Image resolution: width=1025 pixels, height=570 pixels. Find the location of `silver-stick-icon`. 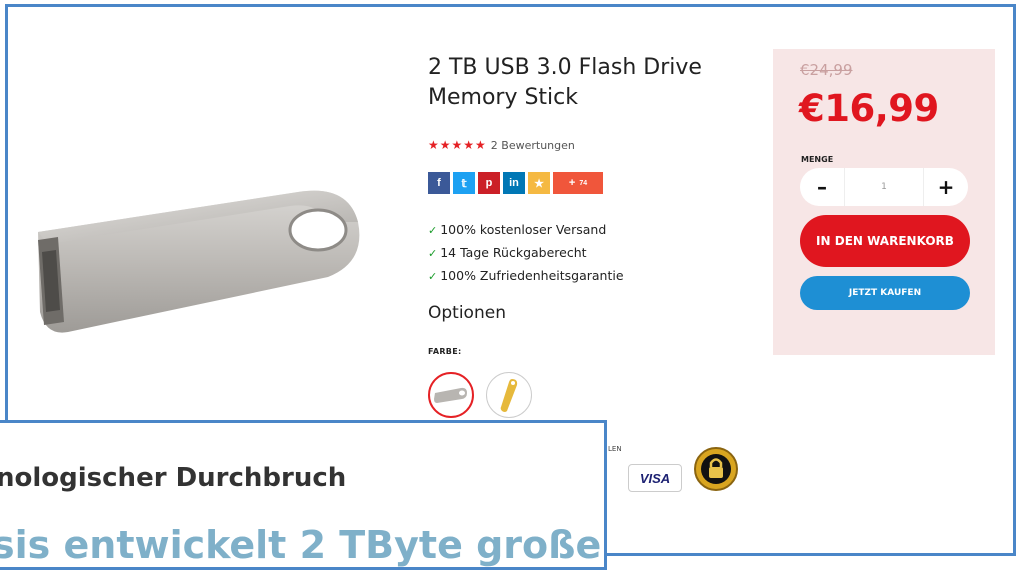

silver-stick-icon is located at coordinates (450, 395).